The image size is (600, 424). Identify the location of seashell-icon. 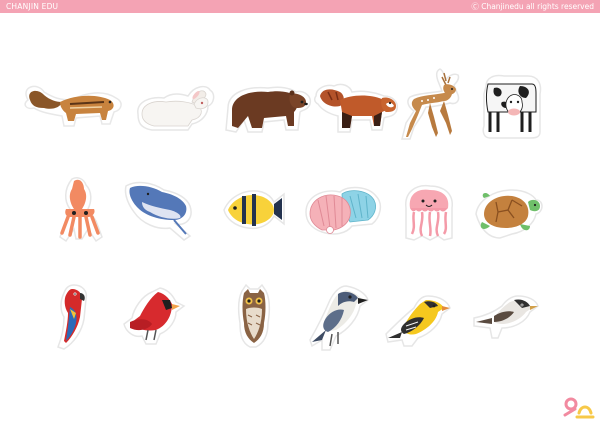
(342, 212).